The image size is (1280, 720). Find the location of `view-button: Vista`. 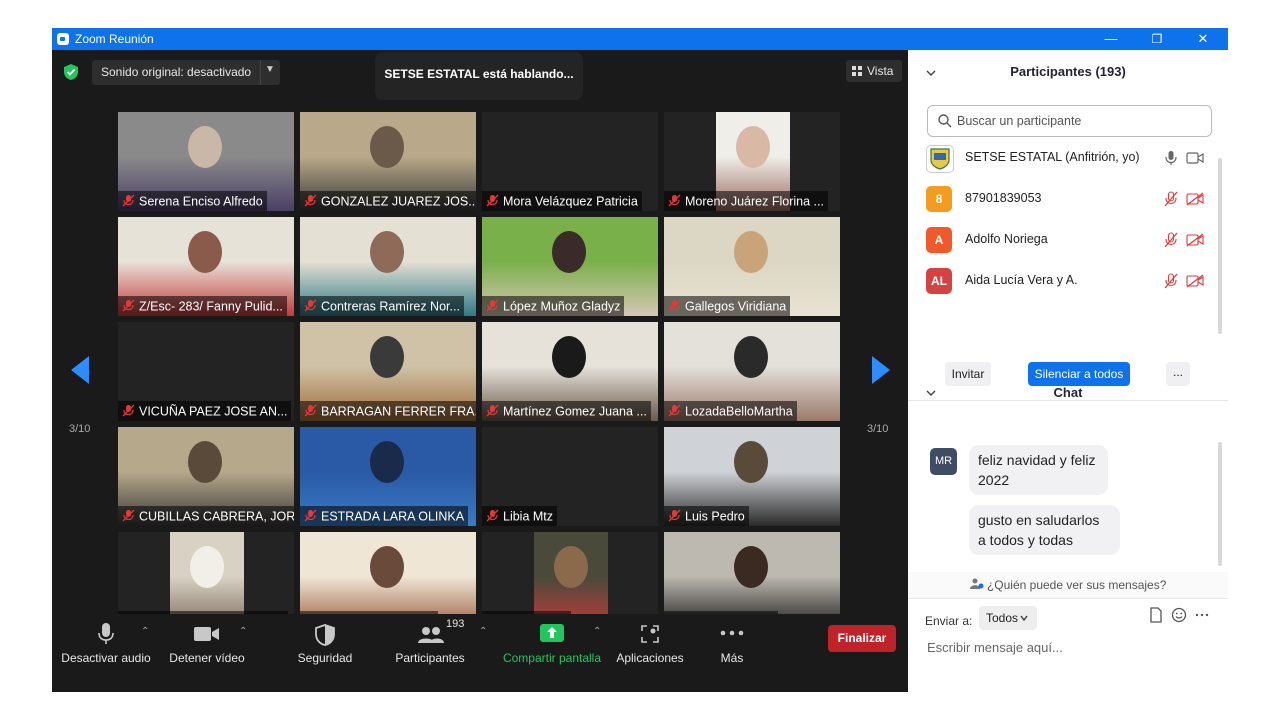

view-button: Vista is located at coordinates (874, 71).